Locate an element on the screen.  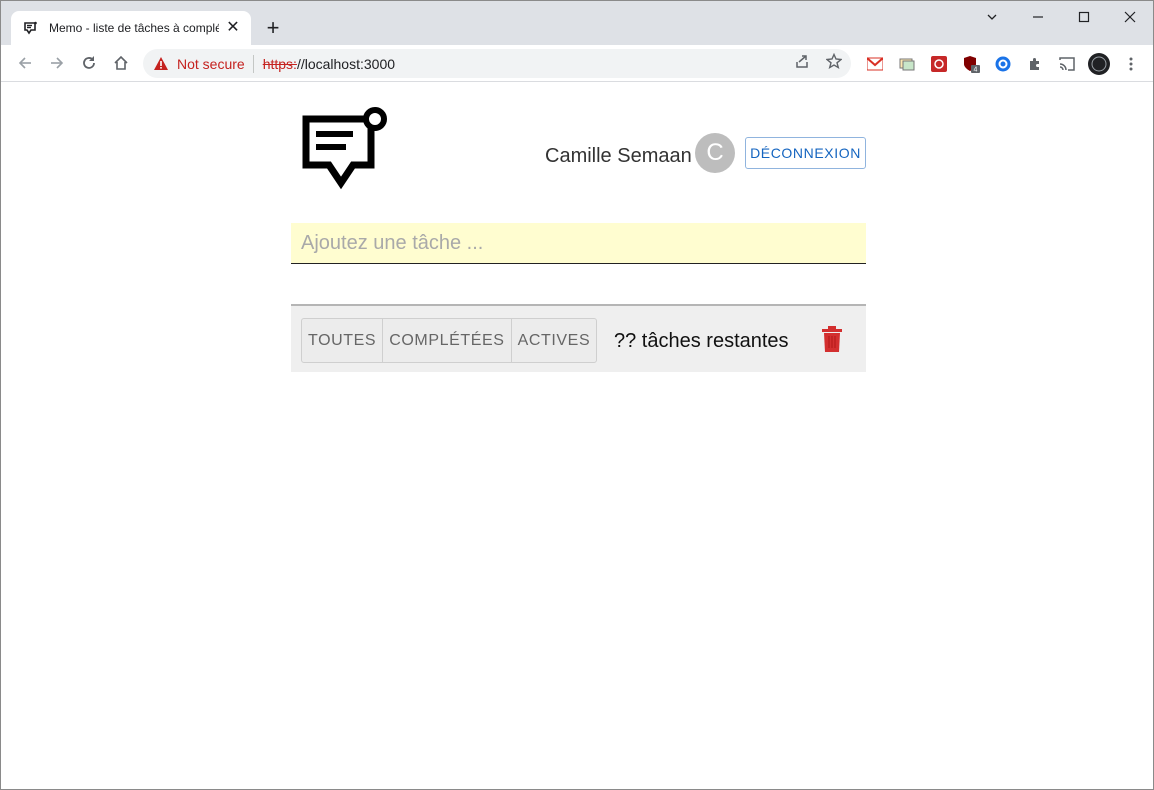
bookmark-star-icon is located at coordinates (834, 61).